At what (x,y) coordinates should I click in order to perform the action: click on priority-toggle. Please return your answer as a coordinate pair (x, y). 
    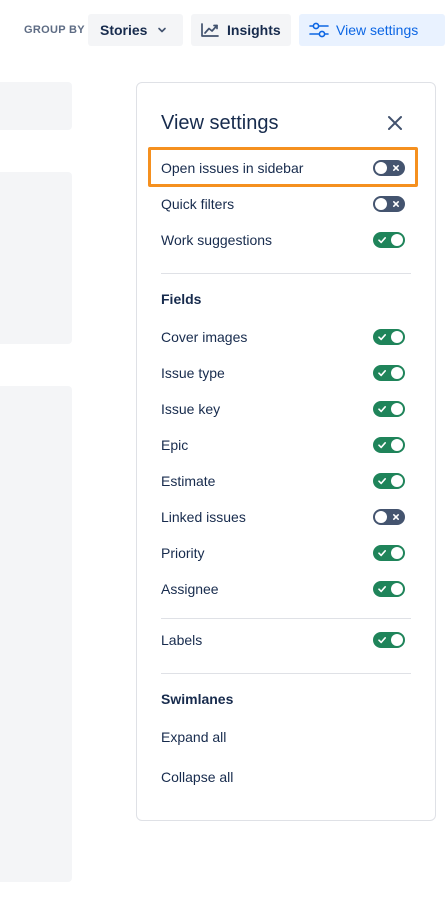
    Looking at the image, I should click on (389, 553).